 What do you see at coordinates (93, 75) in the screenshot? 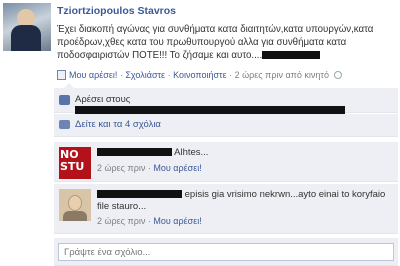
I see `like-link: Μου αρέσει!` at bounding box center [93, 75].